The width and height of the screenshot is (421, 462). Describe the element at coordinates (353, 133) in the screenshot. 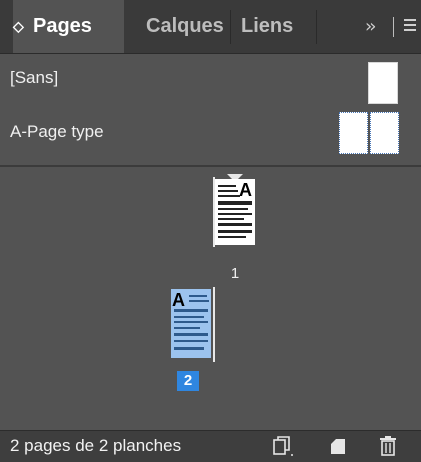

I see `master-left-page` at that location.